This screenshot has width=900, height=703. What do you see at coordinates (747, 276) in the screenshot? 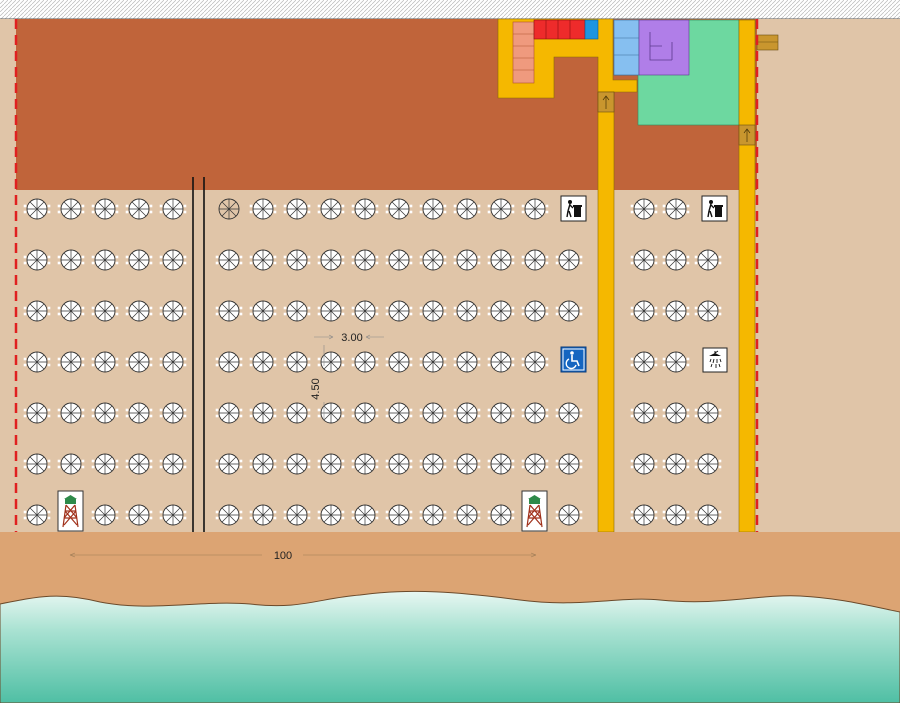
I see `walkway-right` at bounding box center [747, 276].